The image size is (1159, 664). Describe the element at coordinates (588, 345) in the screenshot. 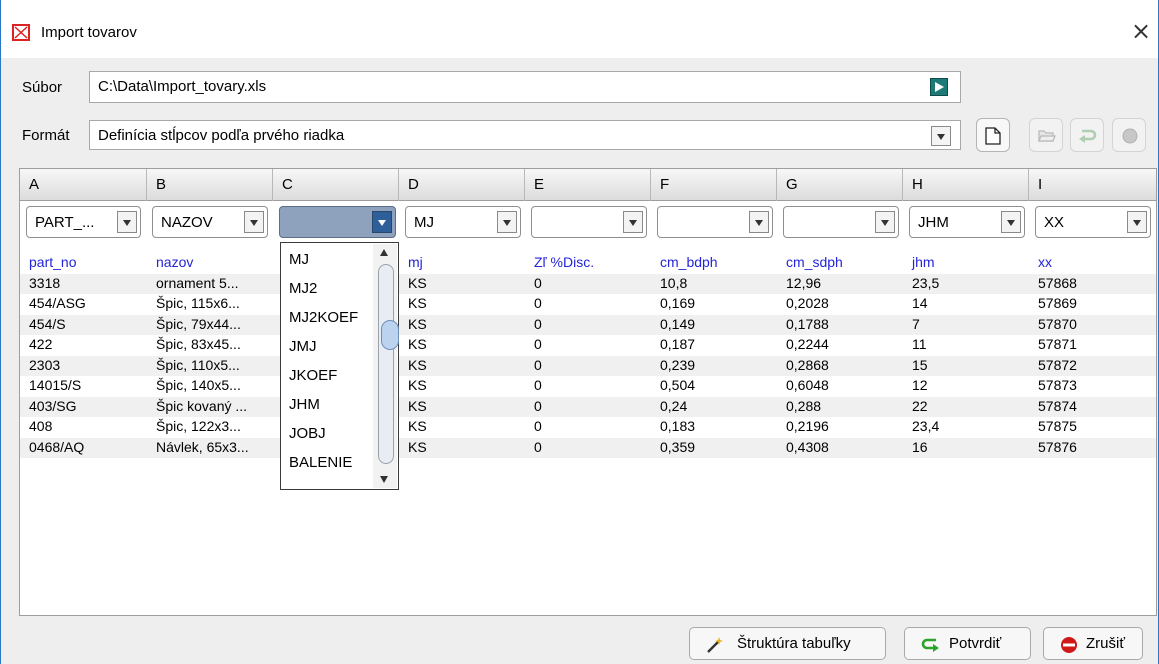

I see `table-row: 422 Špic, 83x45... KS 0 0,187 0,2244 11 57871` at that location.